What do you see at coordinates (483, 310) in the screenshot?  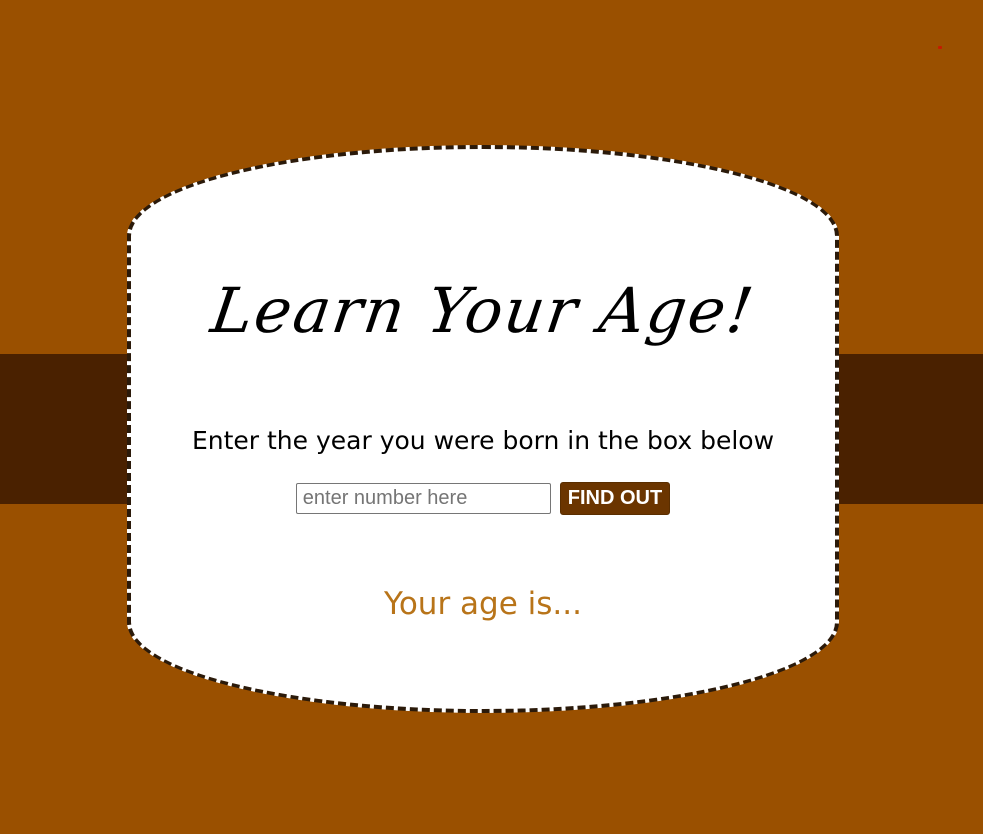 I see `page-title: Learn Your Age!` at bounding box center [483, 310].